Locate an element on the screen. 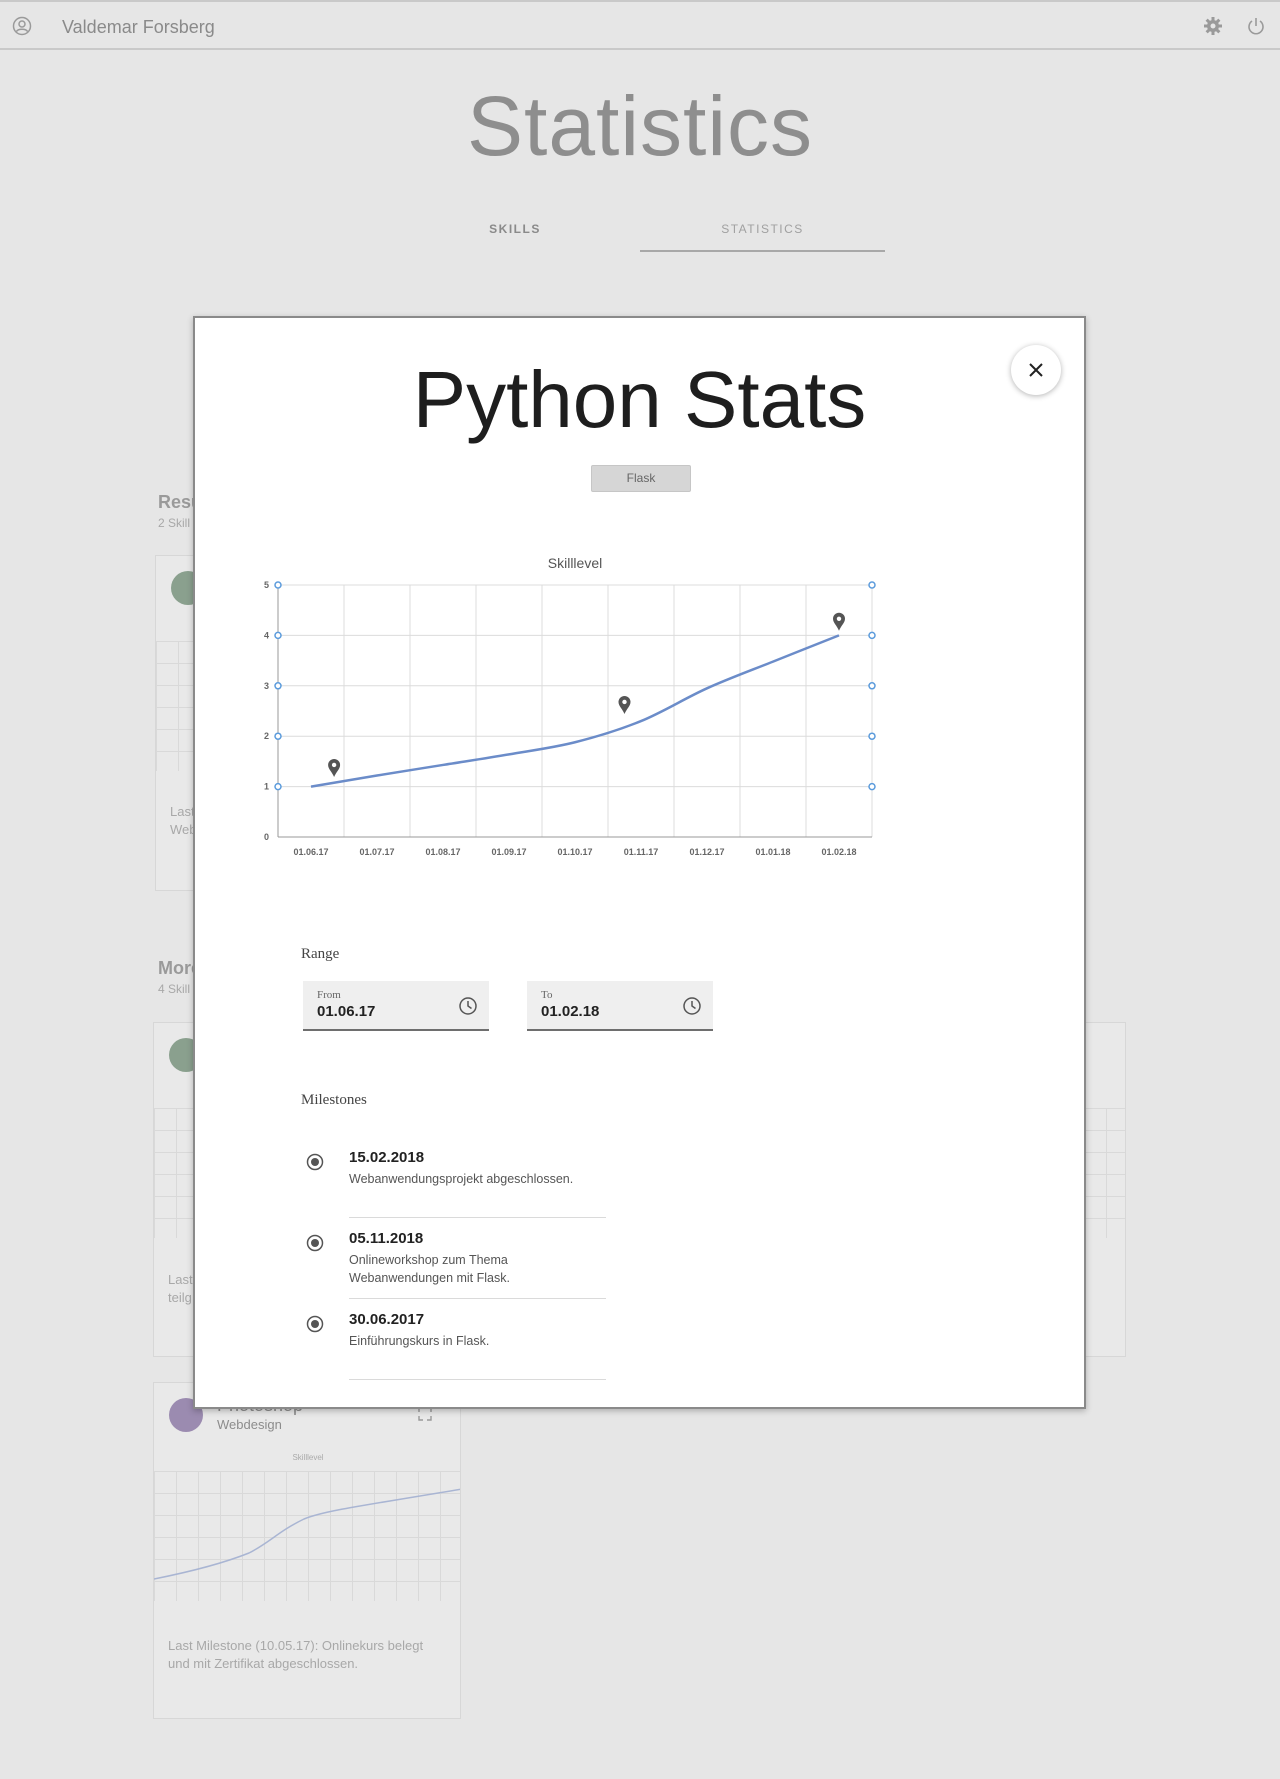 The width and height of the screenshot is (1280, 1779). milestone-date: 05.11.2018 is located at coordinates (386, 1238).